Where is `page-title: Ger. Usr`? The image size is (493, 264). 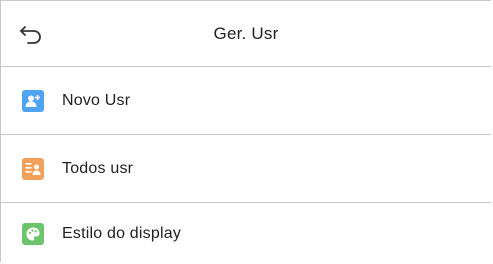 page-title: Ger. Usr is located at coordinates (246, 33).